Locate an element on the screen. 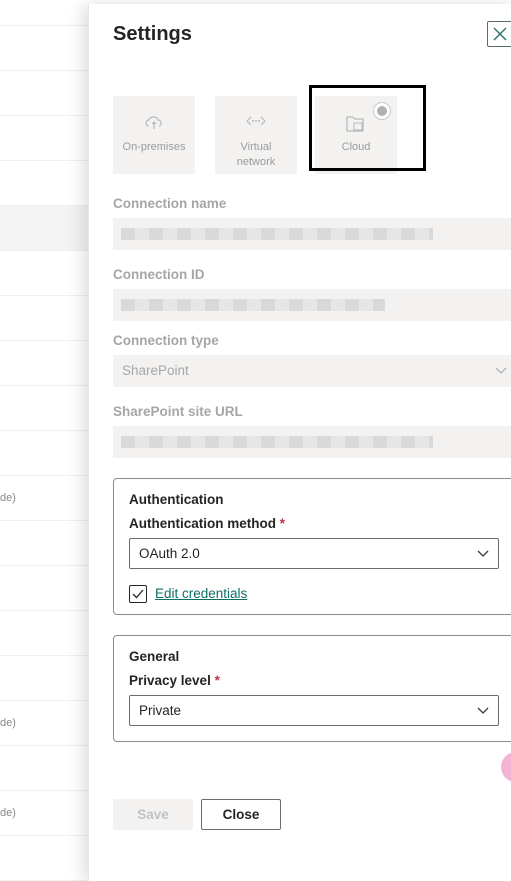  connection-id-field is located at coordinates (312, 305).